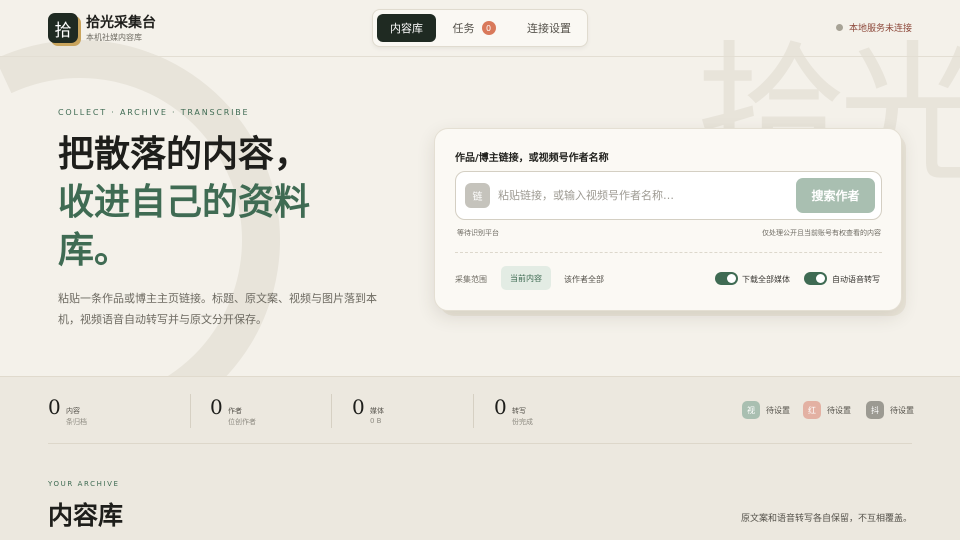  What do you see at coordinates (519, 411) in the screenshot?
I see `stat-transcripts-label: 转写` at bounding box center [519, 411].